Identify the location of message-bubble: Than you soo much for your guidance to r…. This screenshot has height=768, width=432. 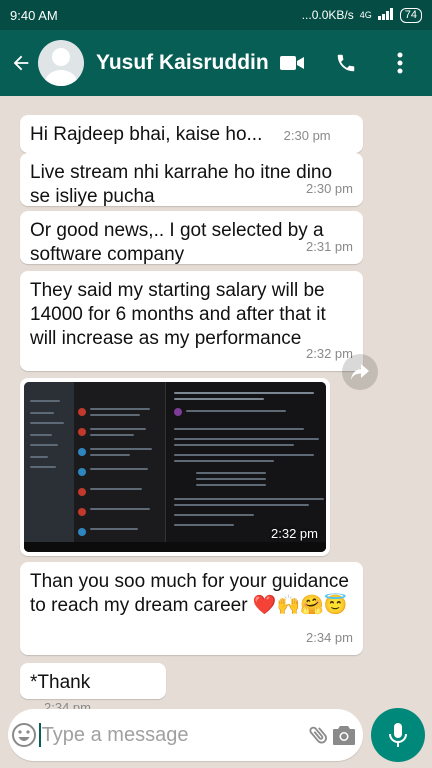
(191, 608).